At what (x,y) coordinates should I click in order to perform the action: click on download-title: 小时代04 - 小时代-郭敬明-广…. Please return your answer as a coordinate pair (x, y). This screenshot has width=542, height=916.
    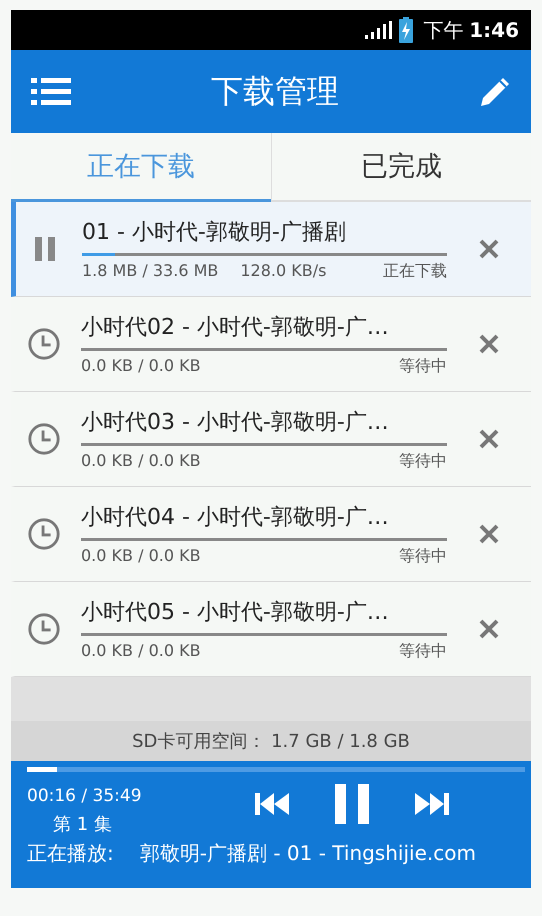
    Looking at the image, I should click on (235, 518).